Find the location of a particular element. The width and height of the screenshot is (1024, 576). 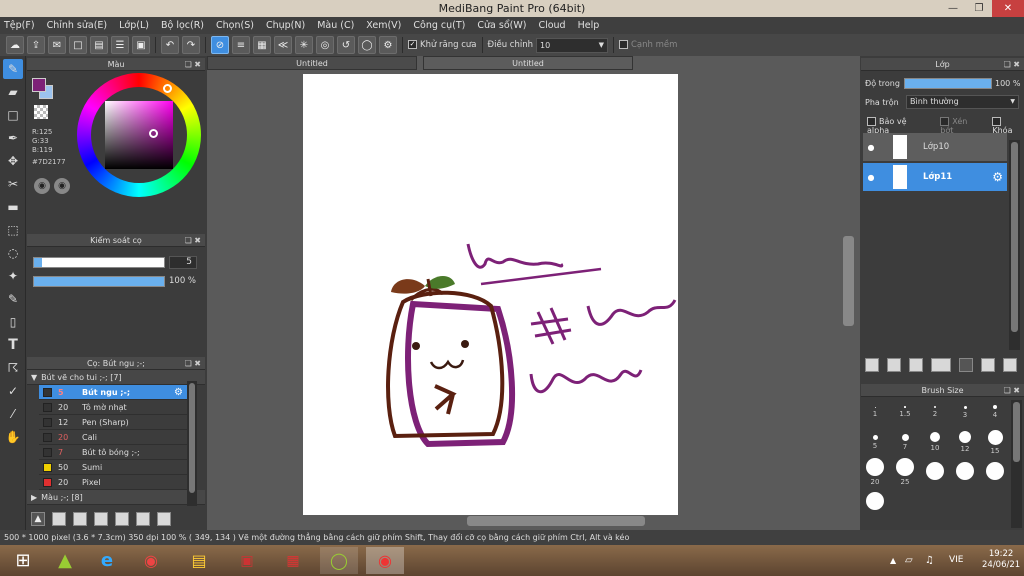

menu-layer: Lớp(L) is located at coordinates (134, 25).